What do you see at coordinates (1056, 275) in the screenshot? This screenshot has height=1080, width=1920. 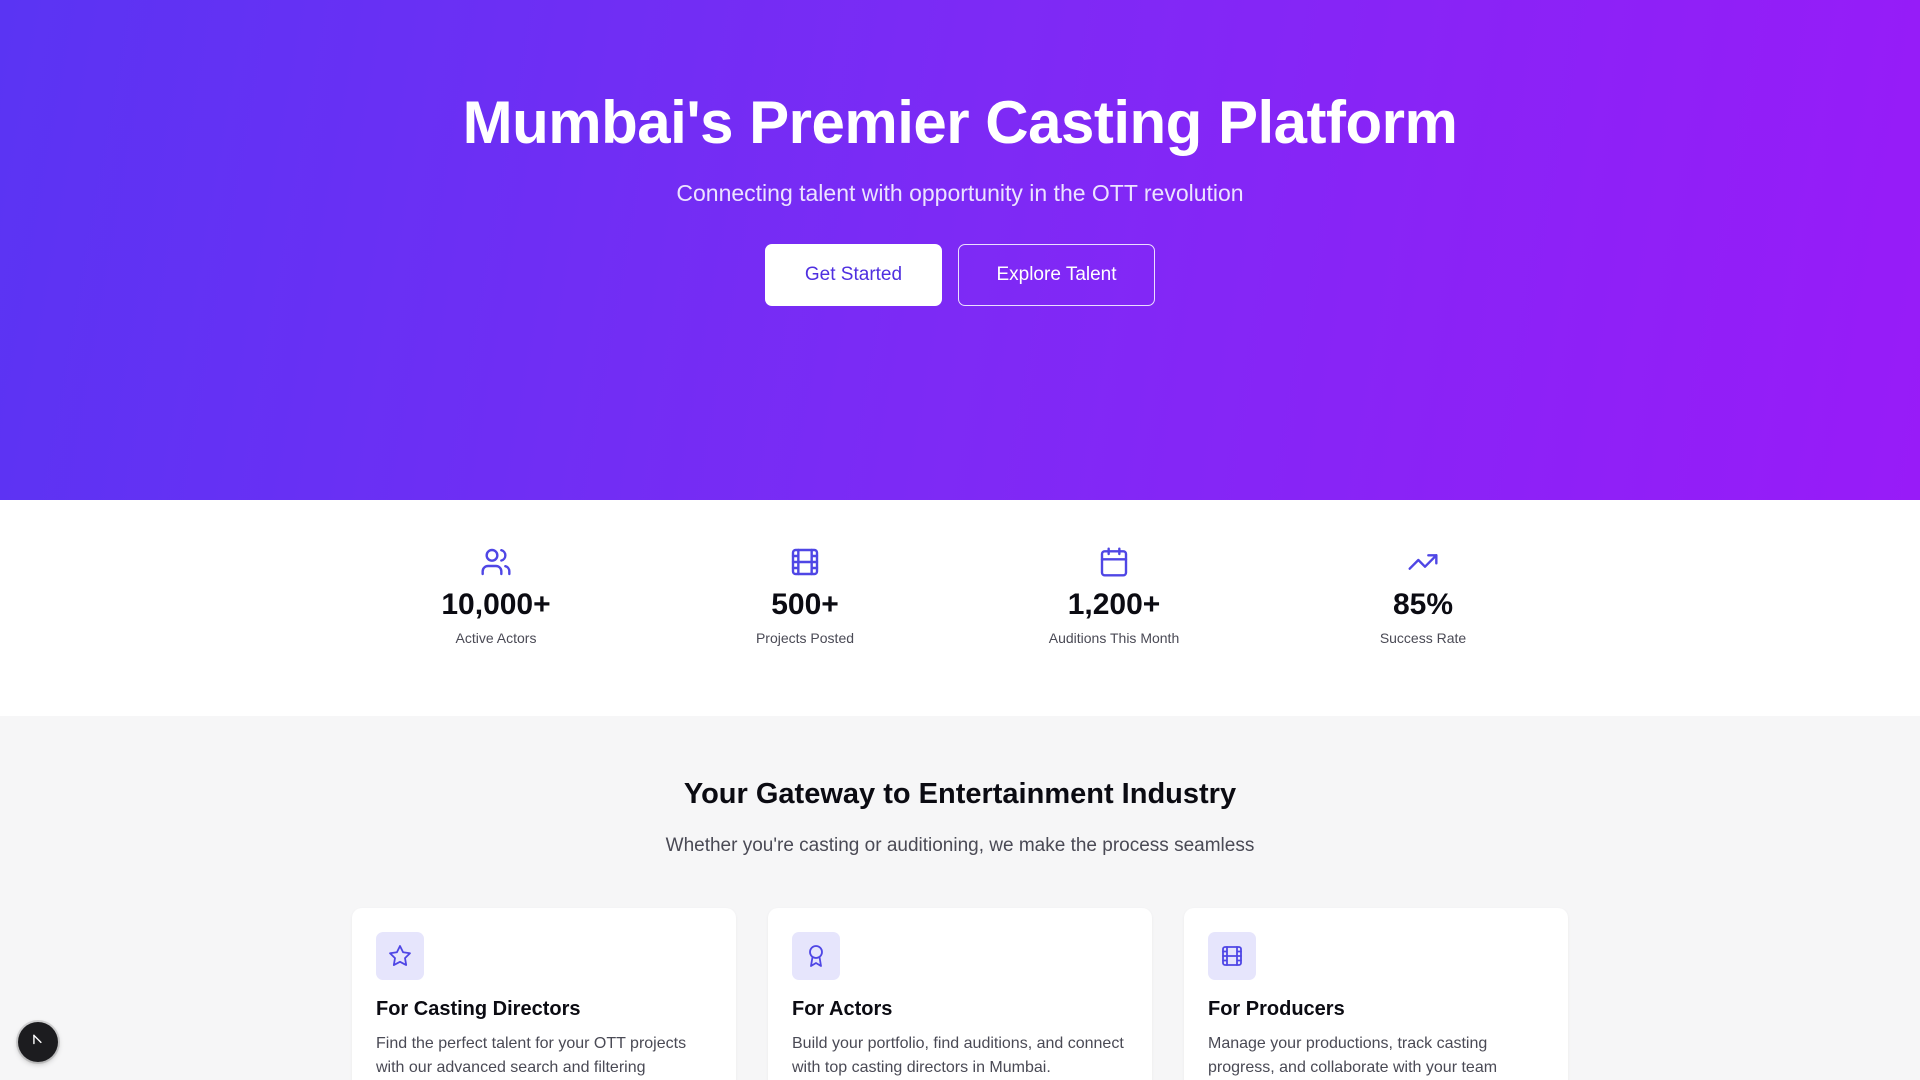 I see `explore-talent-button: Explore Talent` at bounding box center [1056, 275].